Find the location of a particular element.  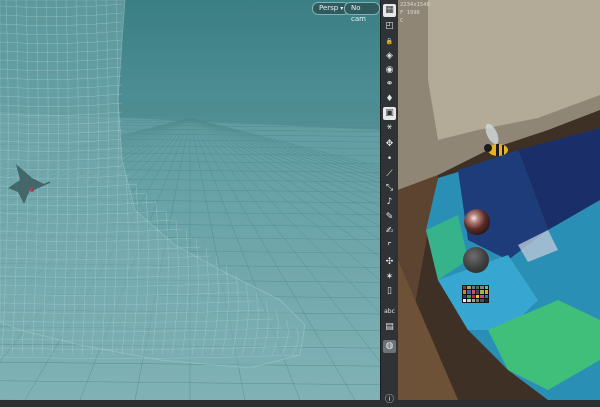

camera-name-label: No cam is located at coordinates (358, 13).